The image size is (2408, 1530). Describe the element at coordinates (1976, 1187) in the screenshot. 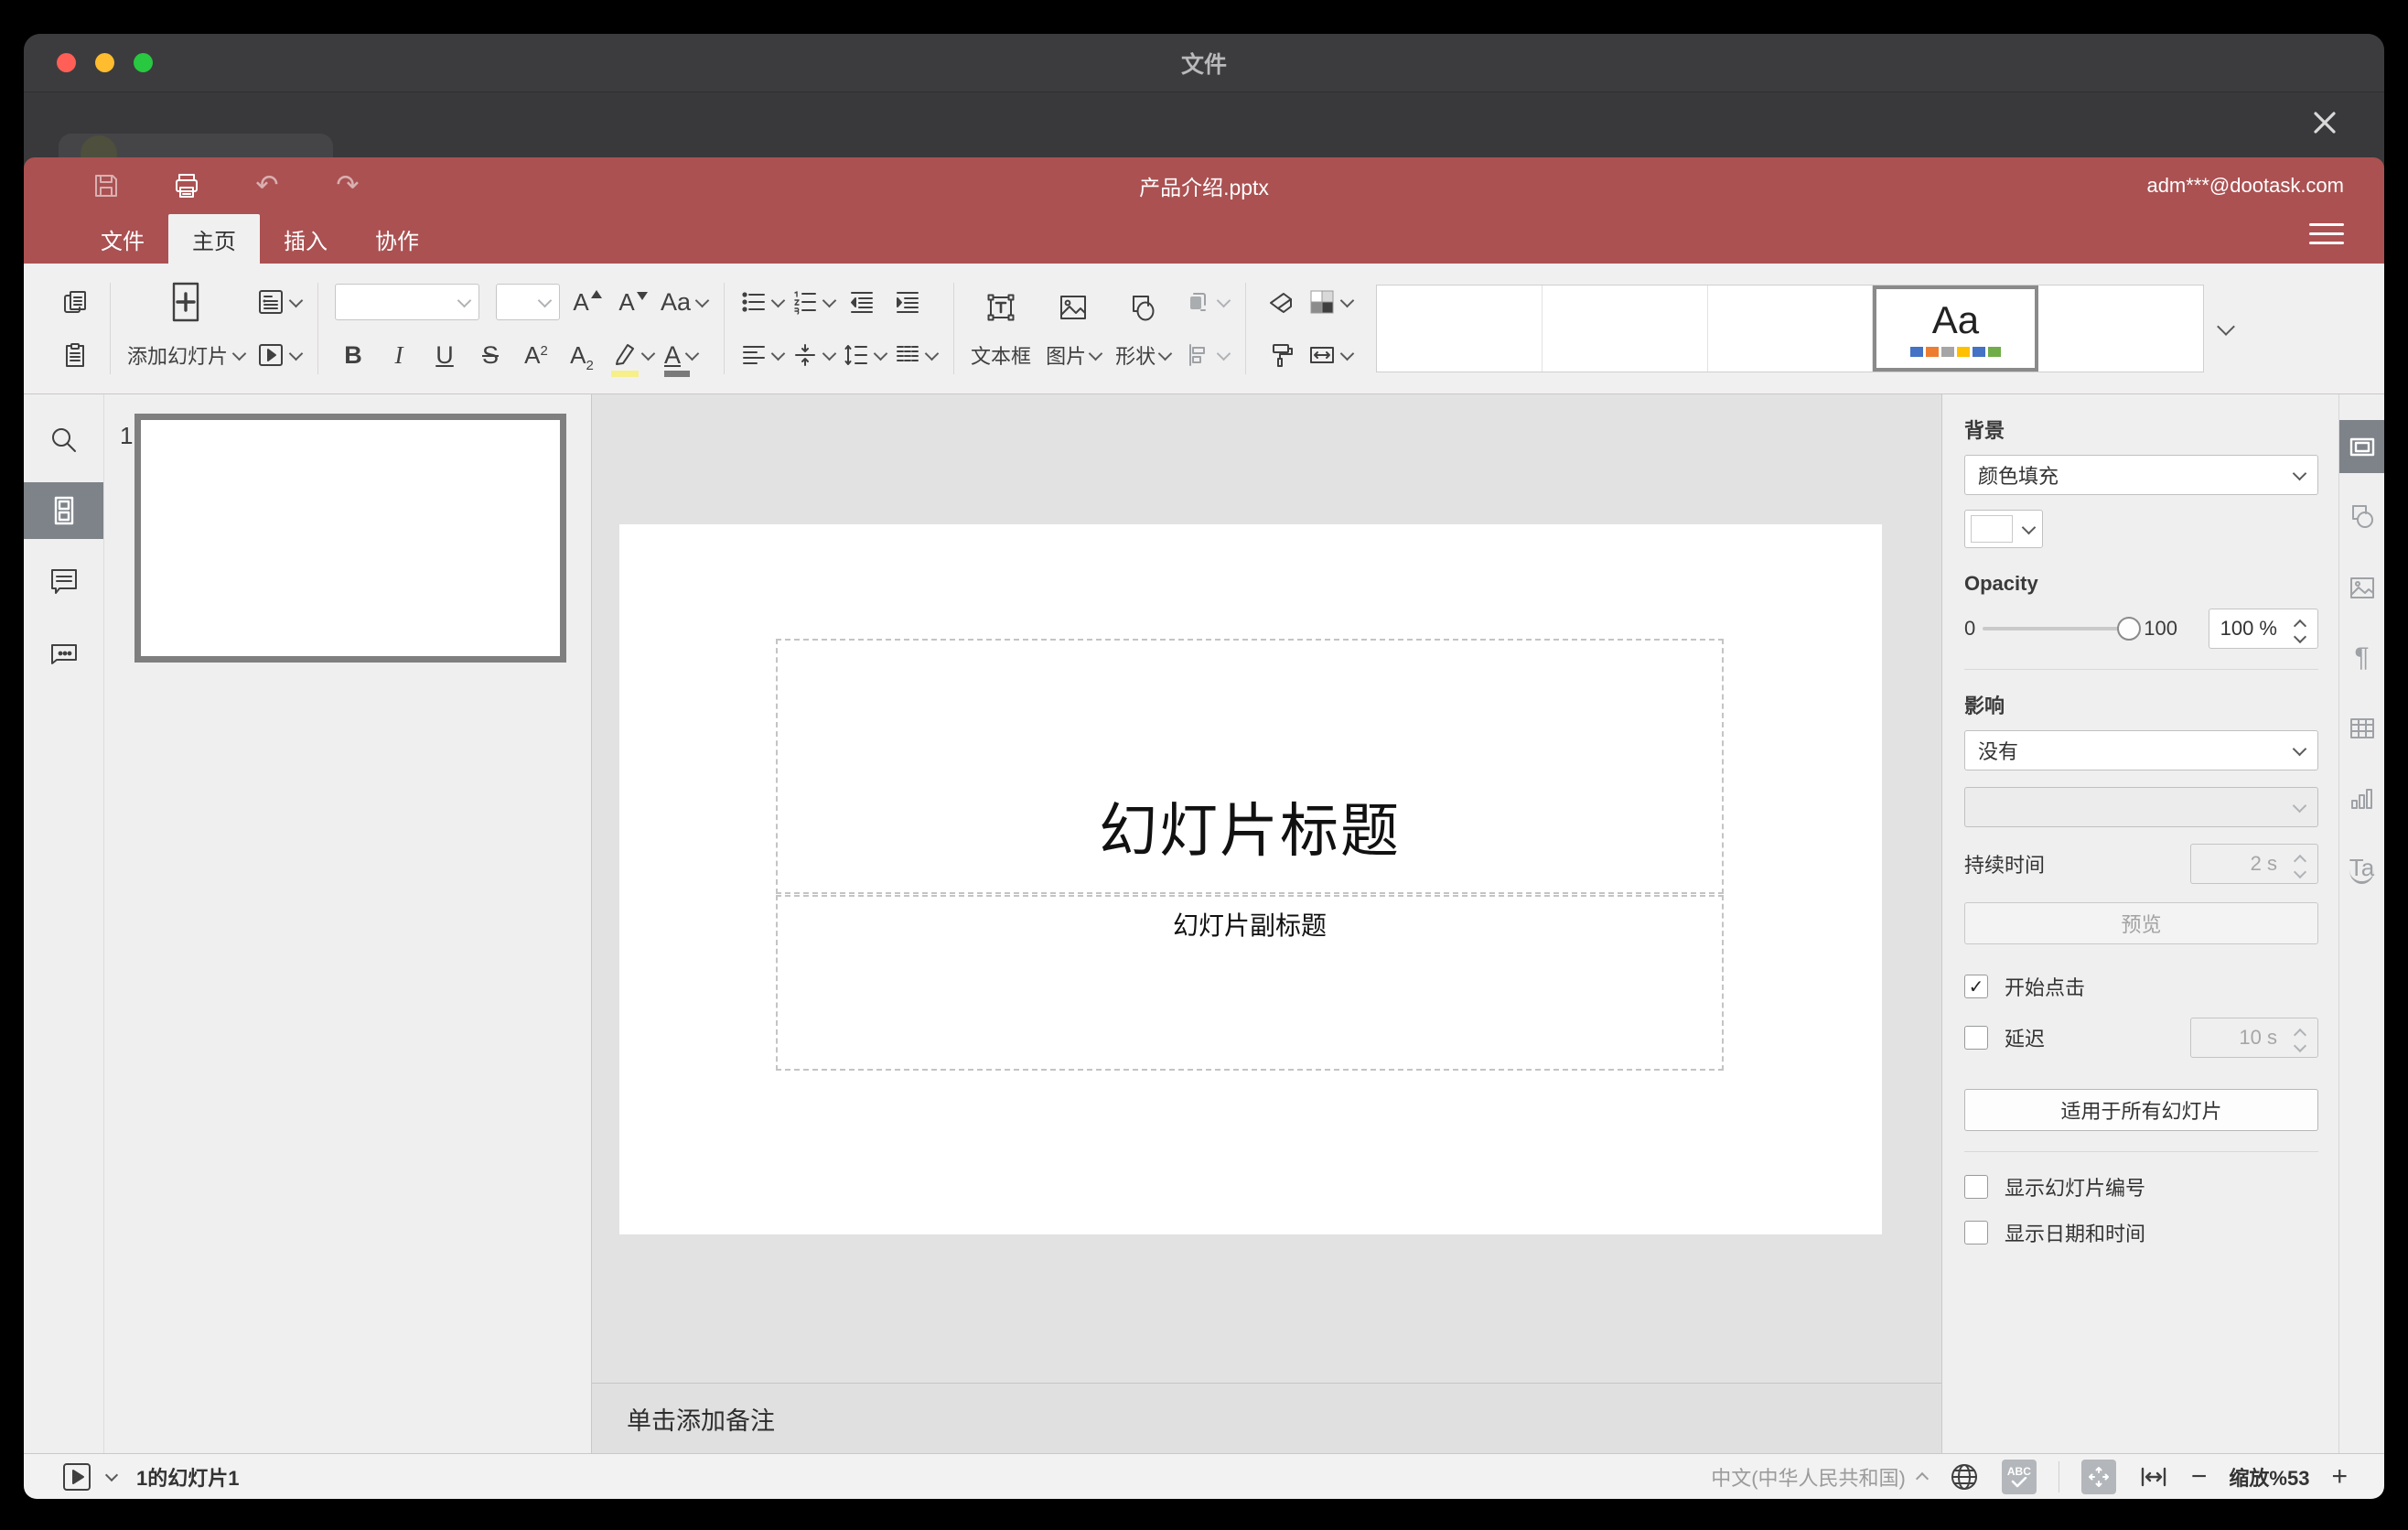

I see `show-slide-number-checkbox` at that location.